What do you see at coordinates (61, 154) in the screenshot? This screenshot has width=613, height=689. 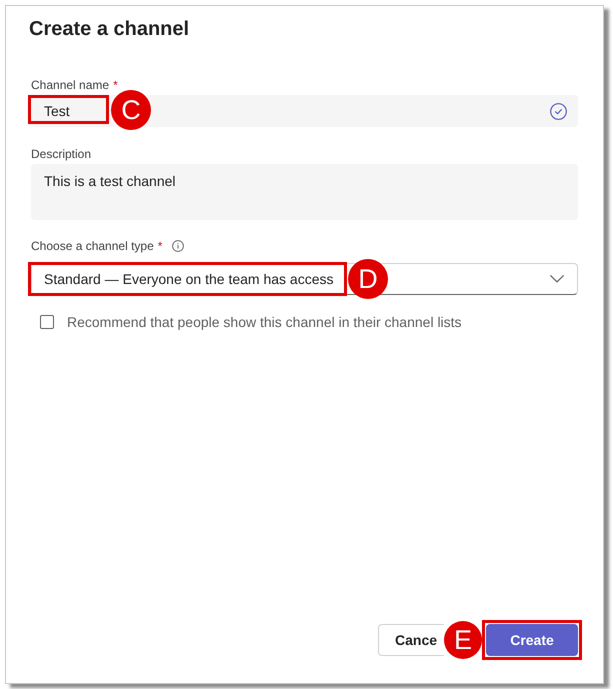 I see `field-label: Description` at bounding box center [61, 154].